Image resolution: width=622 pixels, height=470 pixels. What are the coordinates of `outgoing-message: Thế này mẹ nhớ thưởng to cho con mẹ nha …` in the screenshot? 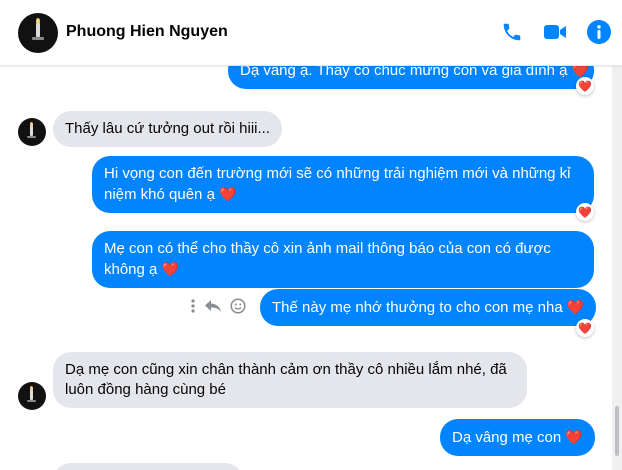 It's located at (428, 307).